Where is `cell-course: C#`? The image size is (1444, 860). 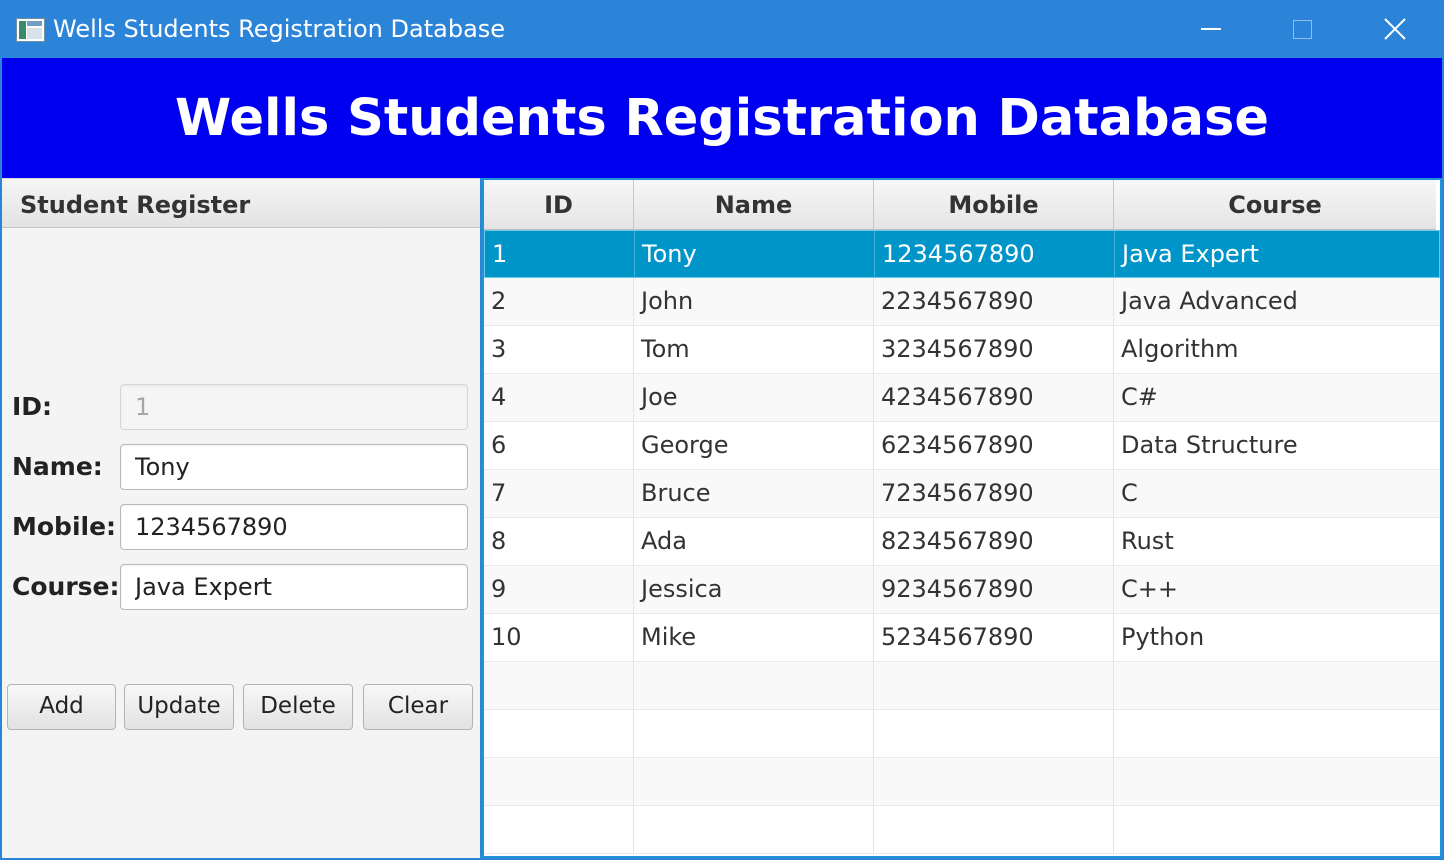 cell-course: C# is located at coordinates (1277, 398).